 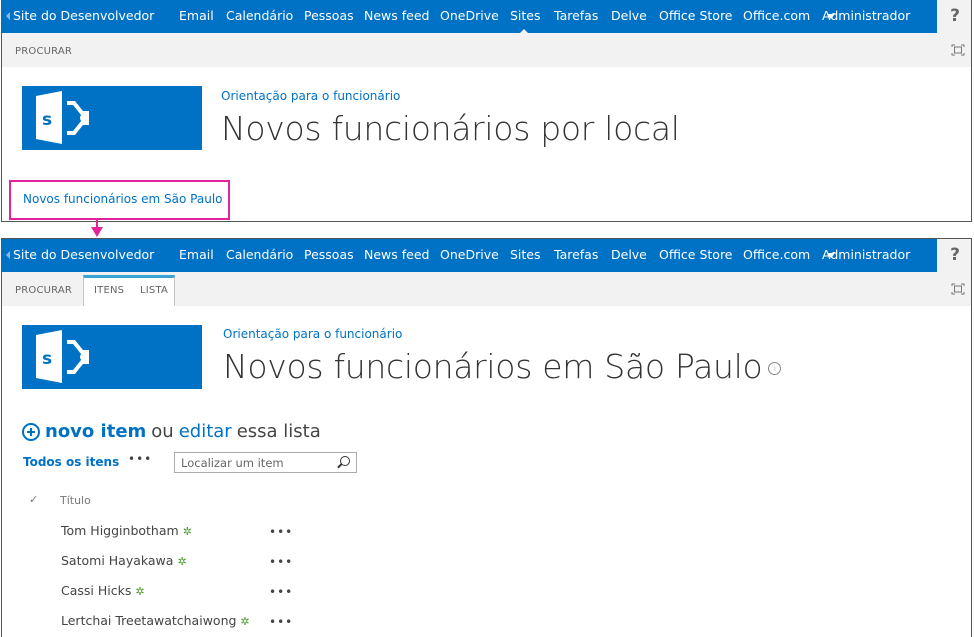 I want to click on ribbon: PROCURAR ITENS LISTA, so click(x=486, y=289).